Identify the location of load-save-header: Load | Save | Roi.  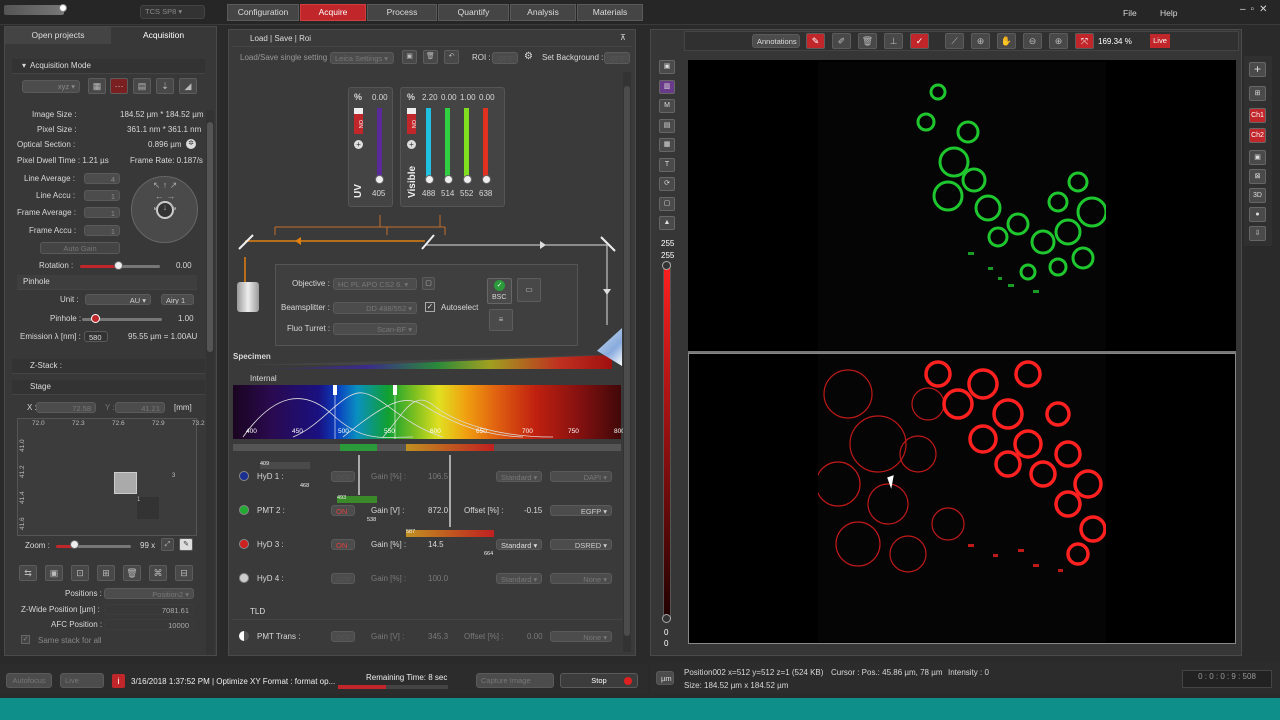
(432, 39).